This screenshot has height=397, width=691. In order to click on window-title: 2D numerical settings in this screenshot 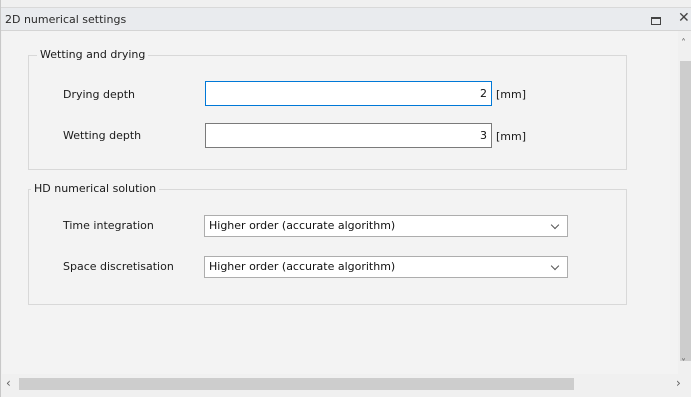, I will do `click(66, 19)`.